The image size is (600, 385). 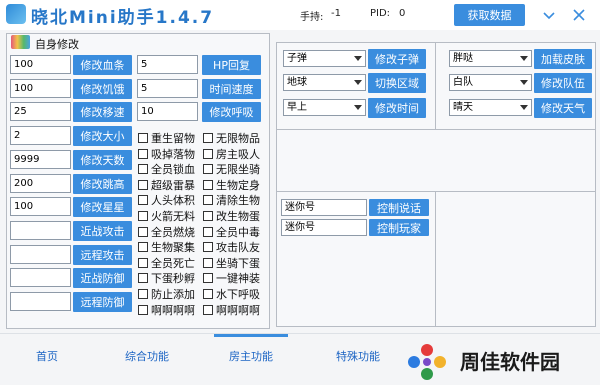 What do you see at coordinates (490, 107) in the screenshot?
I see `dropdown-select: 晴天` at bounding box center [490, 107].